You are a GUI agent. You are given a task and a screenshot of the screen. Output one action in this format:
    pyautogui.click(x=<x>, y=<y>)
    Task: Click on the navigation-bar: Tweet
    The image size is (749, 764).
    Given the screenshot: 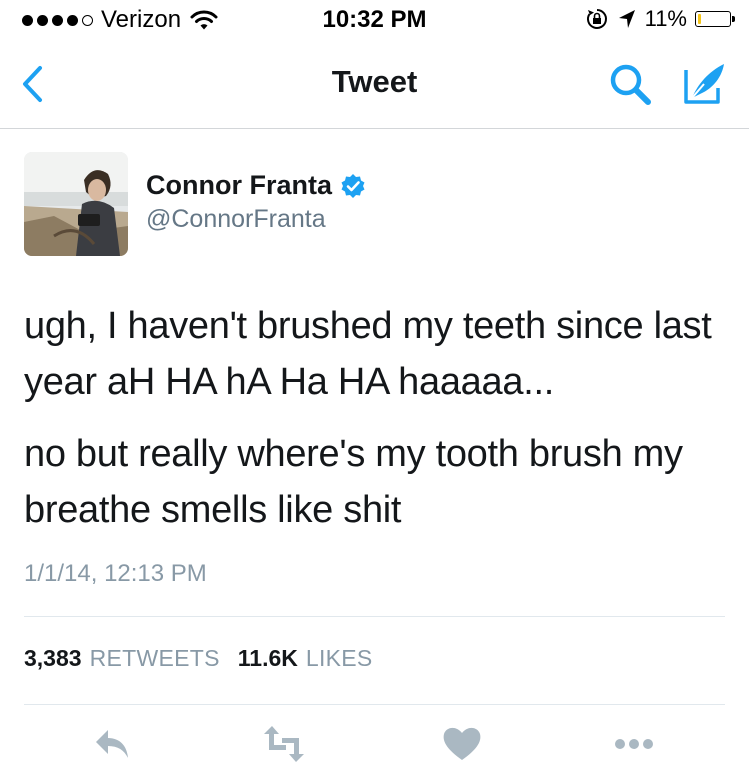 What is the action you would take?
    pyautogui.click(x=374, y=84)
    